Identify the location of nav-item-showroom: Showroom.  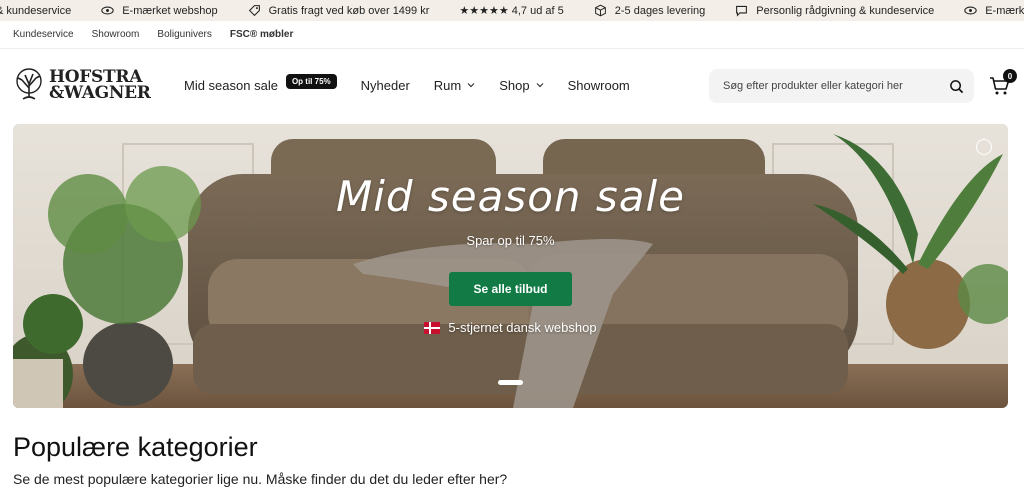
(599, 85).